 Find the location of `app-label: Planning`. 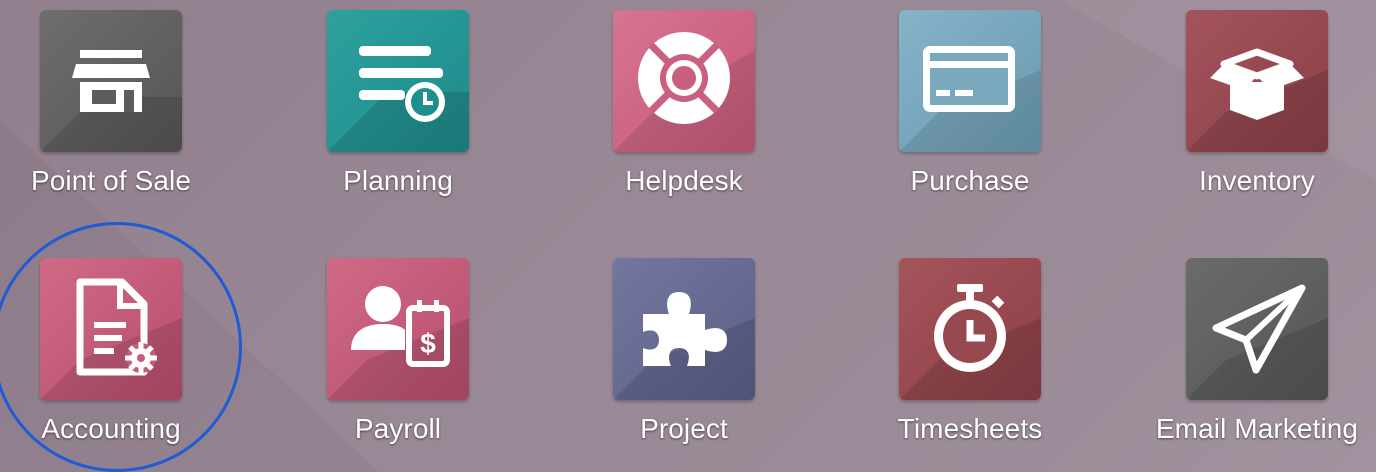

app-label: Planning is located at coordinates (398, 180).